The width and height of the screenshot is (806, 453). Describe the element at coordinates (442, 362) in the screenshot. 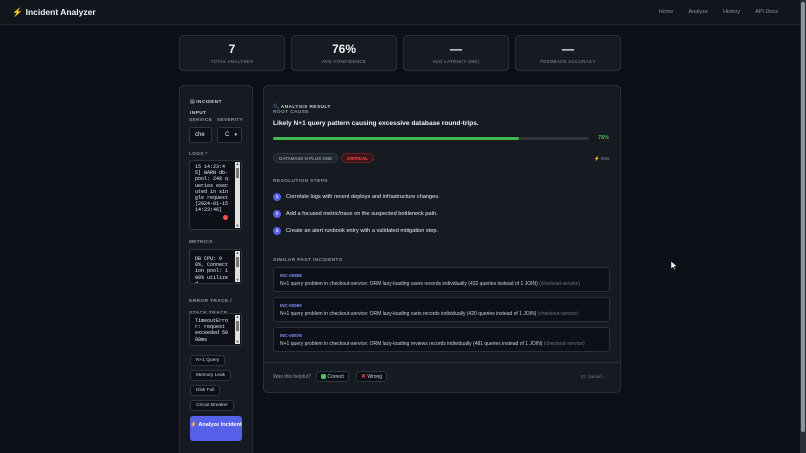

I see `divider` at that location.